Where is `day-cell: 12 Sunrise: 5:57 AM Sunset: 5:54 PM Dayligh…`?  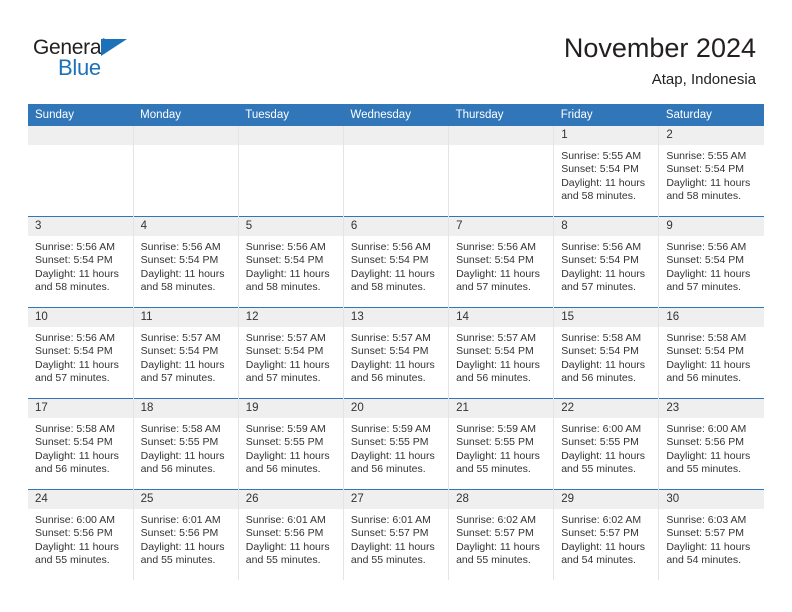
day-cell: 12 Sunrise: 5:57 AM Sunset: 5:54 PM Dayligh… is located at coordinates (291, 353).